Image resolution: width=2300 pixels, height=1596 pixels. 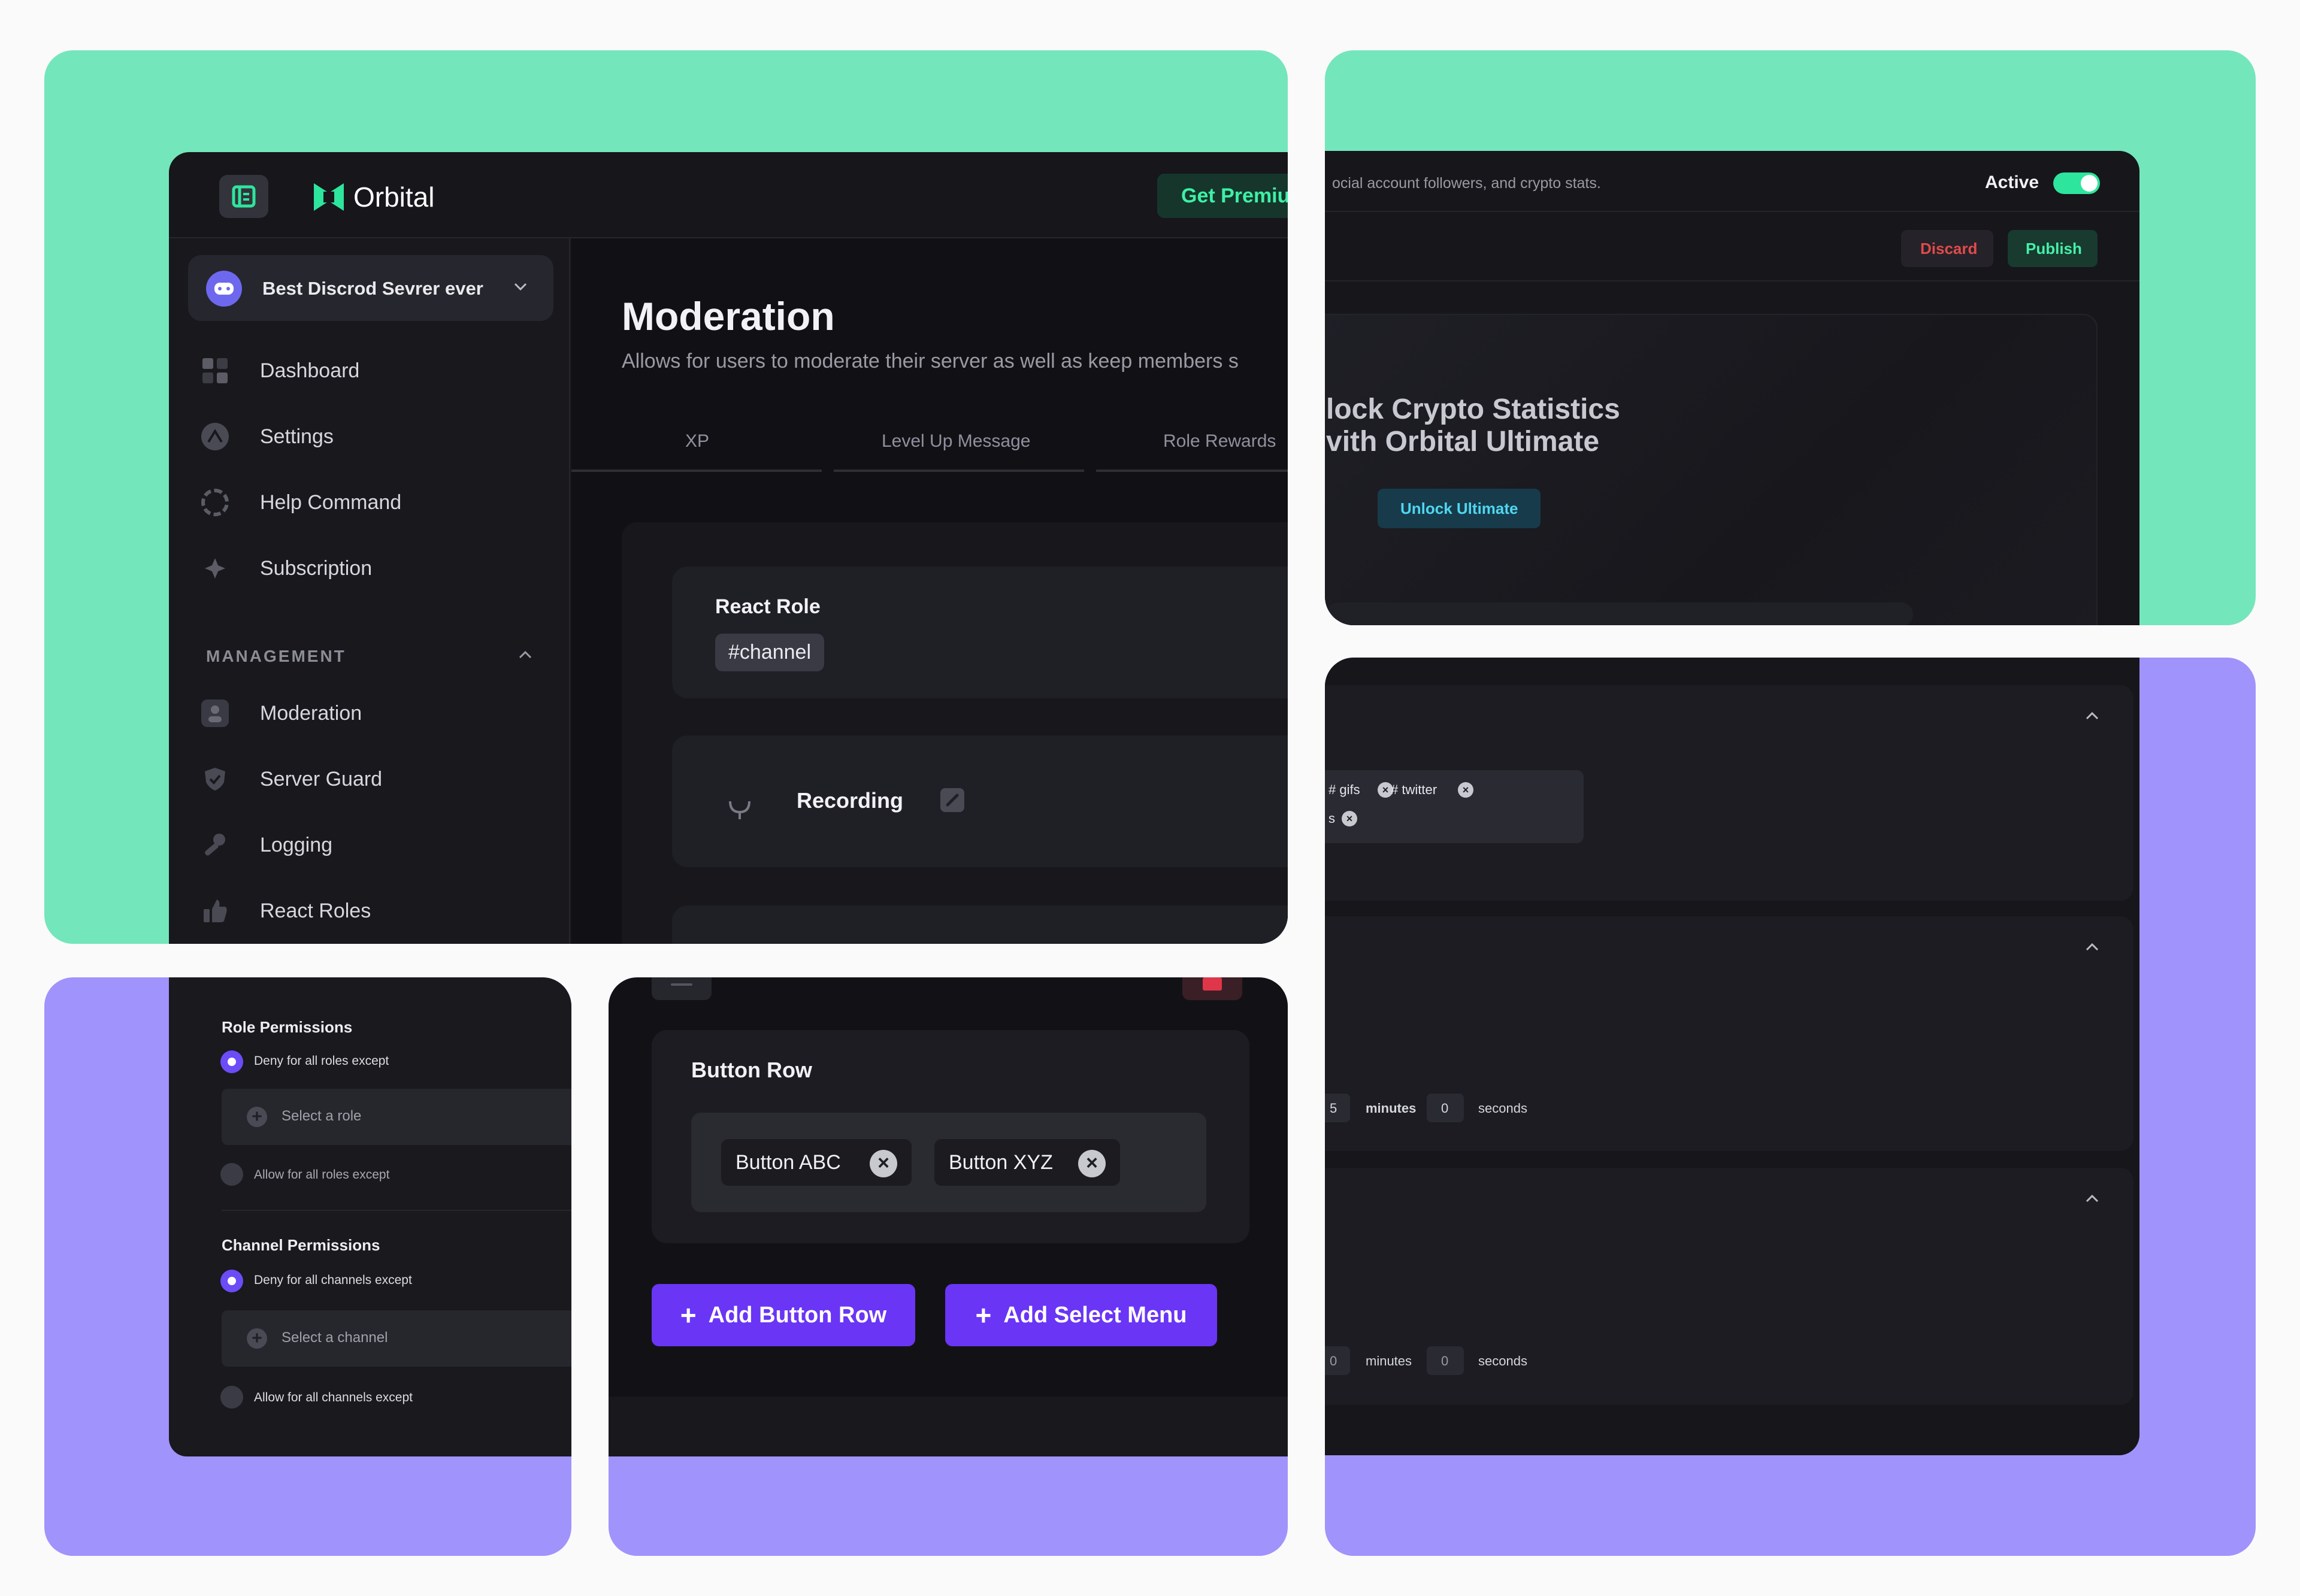 I want to click on channel-permissions-title: Channel Permissions, so click(x=301, y=1245).